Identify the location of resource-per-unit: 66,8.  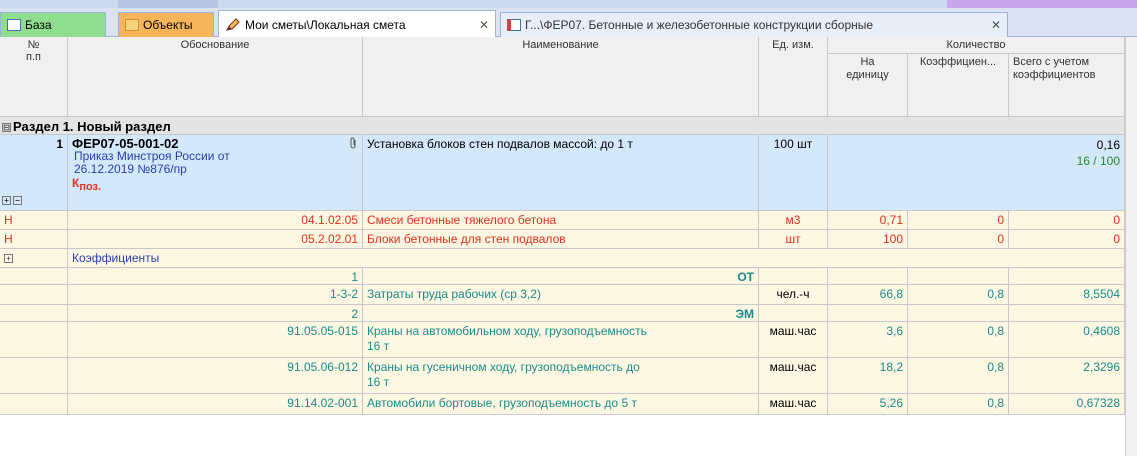
(868, 295).